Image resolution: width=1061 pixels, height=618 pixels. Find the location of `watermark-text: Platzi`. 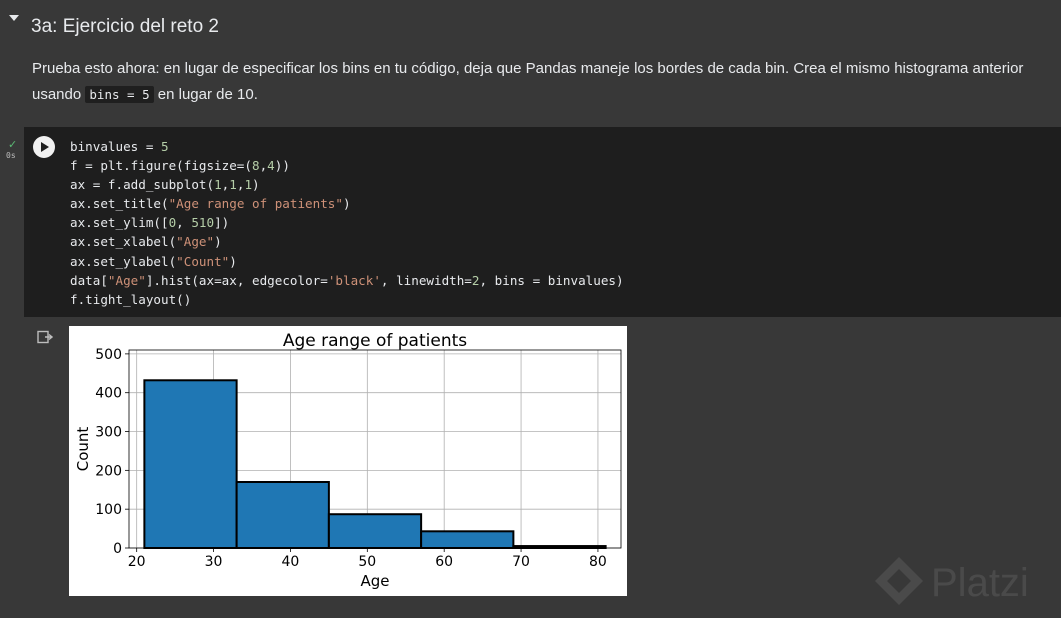

watermark-text: Platzi is located at coordinates (980, 582).